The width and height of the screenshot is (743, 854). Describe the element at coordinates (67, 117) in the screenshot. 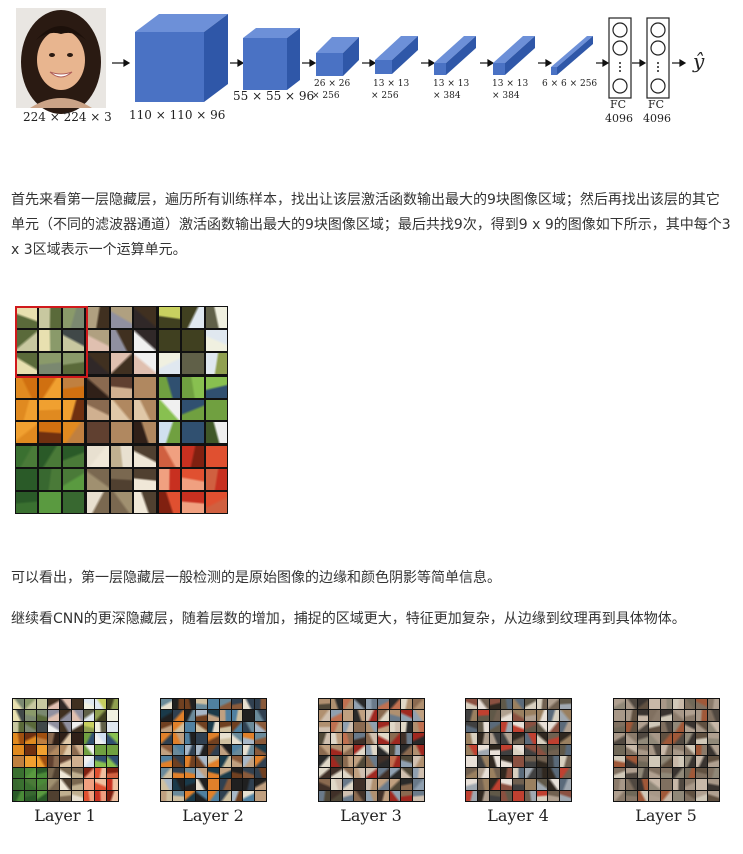

I see `input-size-label: 224 × 224 × 3` at that location.